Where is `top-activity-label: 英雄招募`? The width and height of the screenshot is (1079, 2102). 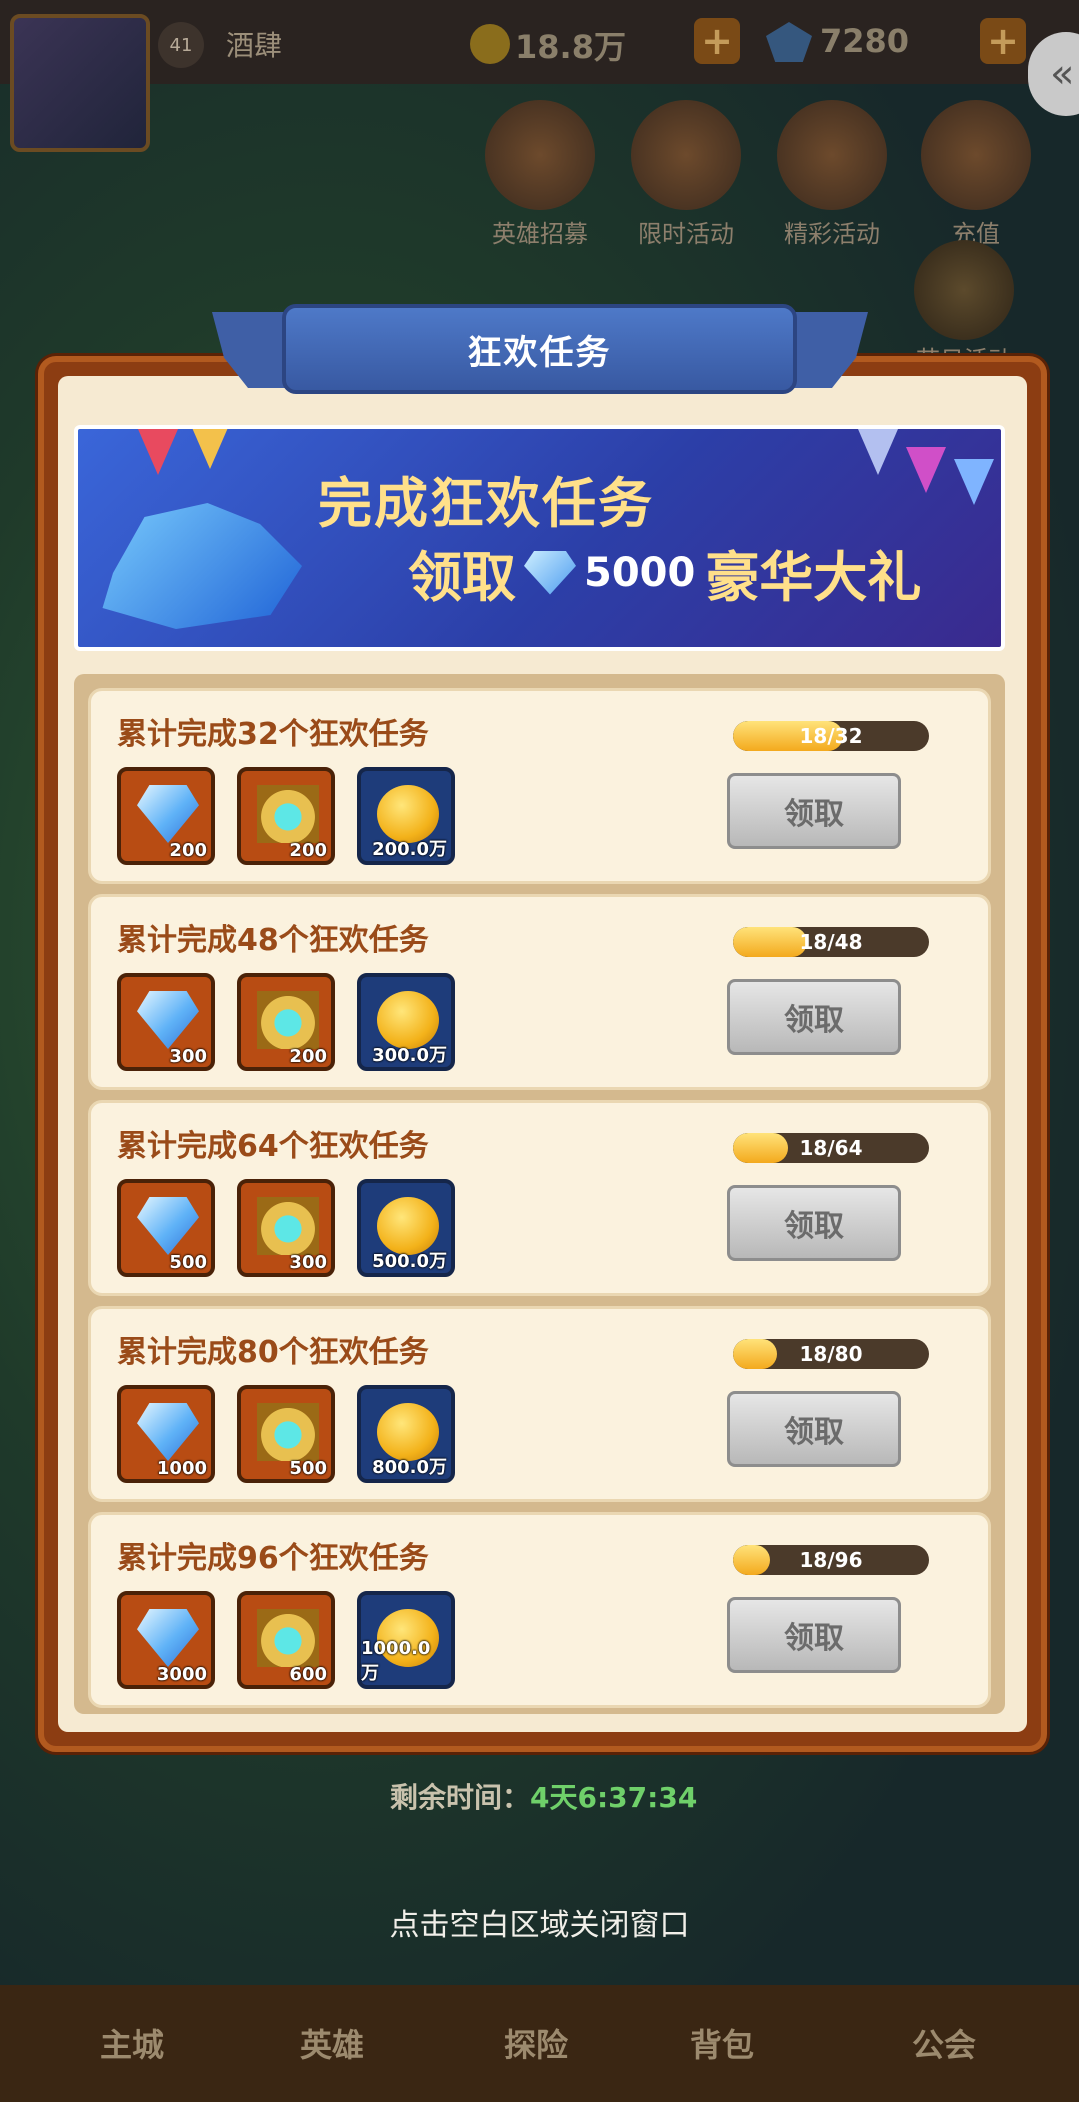
top-activity-label: 英雄招募 is located at coordinates (540, 234).